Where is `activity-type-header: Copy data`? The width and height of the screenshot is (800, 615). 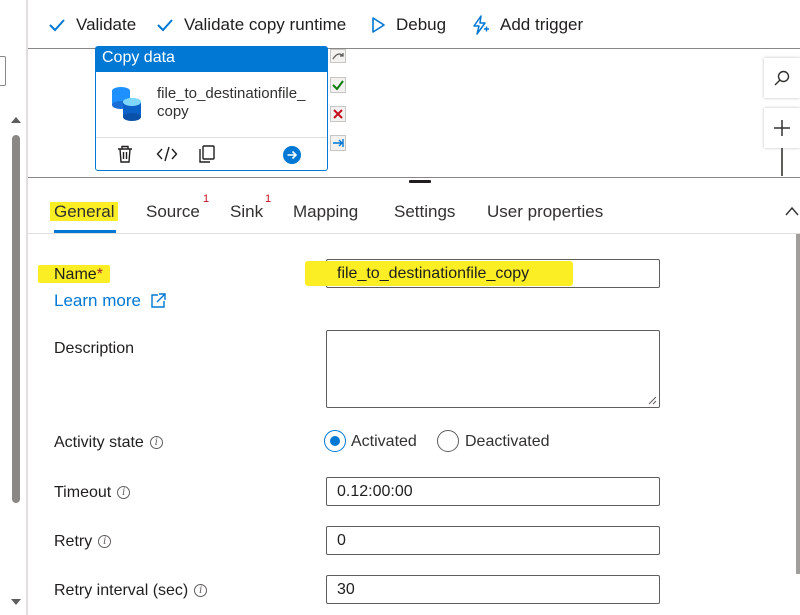 activity-type-header: Copy data is located at coordinates (211, 59).